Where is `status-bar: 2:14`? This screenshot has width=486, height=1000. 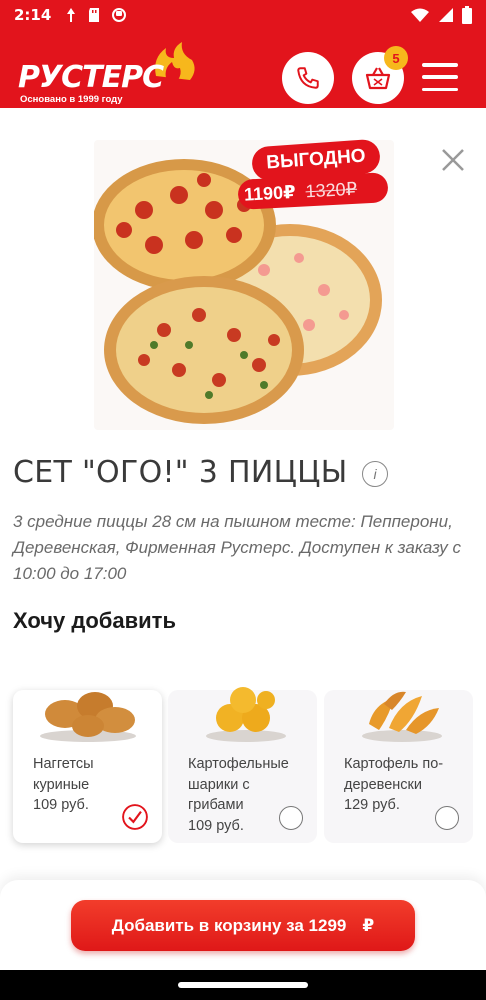
status-bar: 2:14 is located at coordinates (243, 15).